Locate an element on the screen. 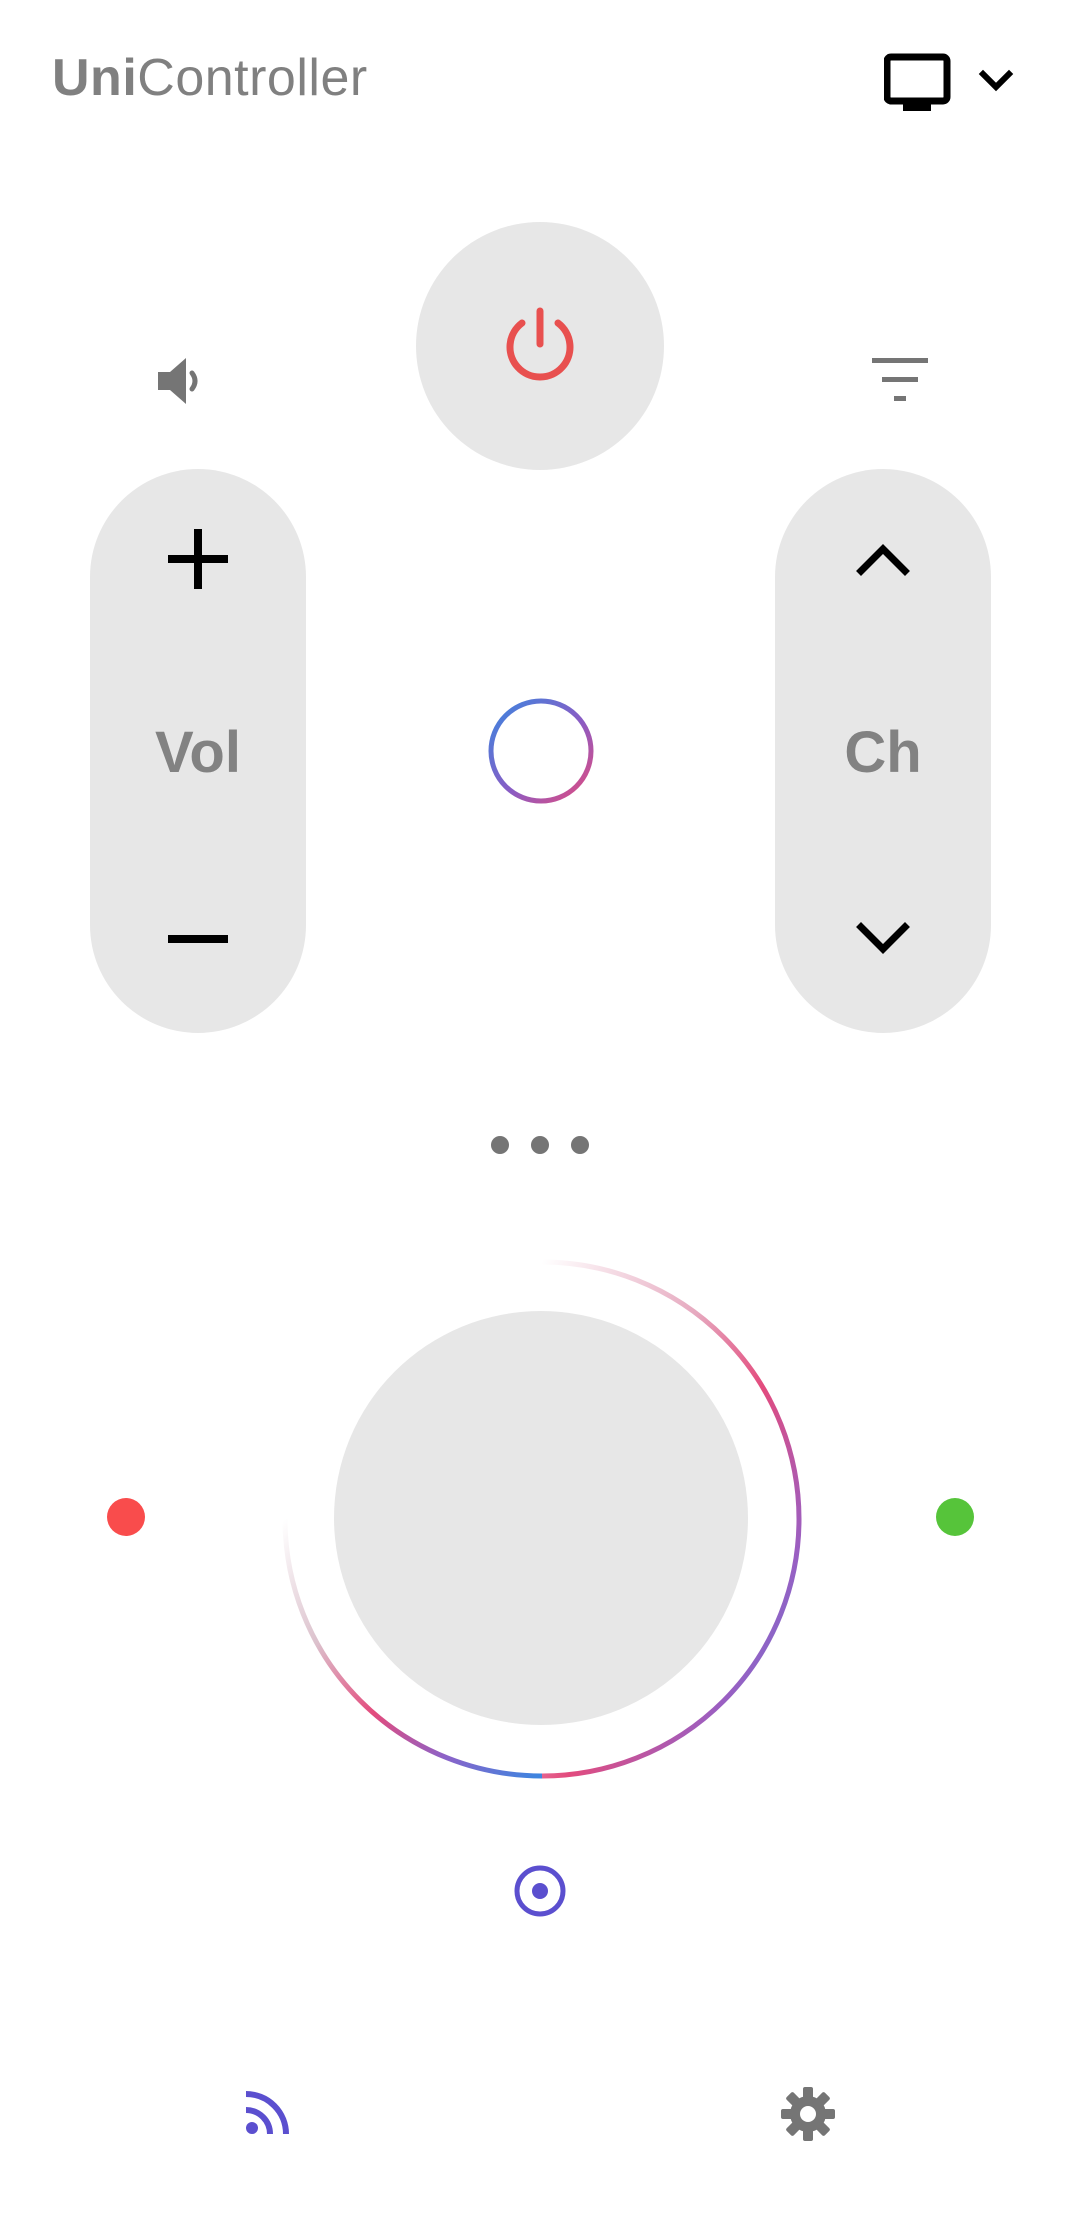  cast-button is located at coordinates (268, 2114).